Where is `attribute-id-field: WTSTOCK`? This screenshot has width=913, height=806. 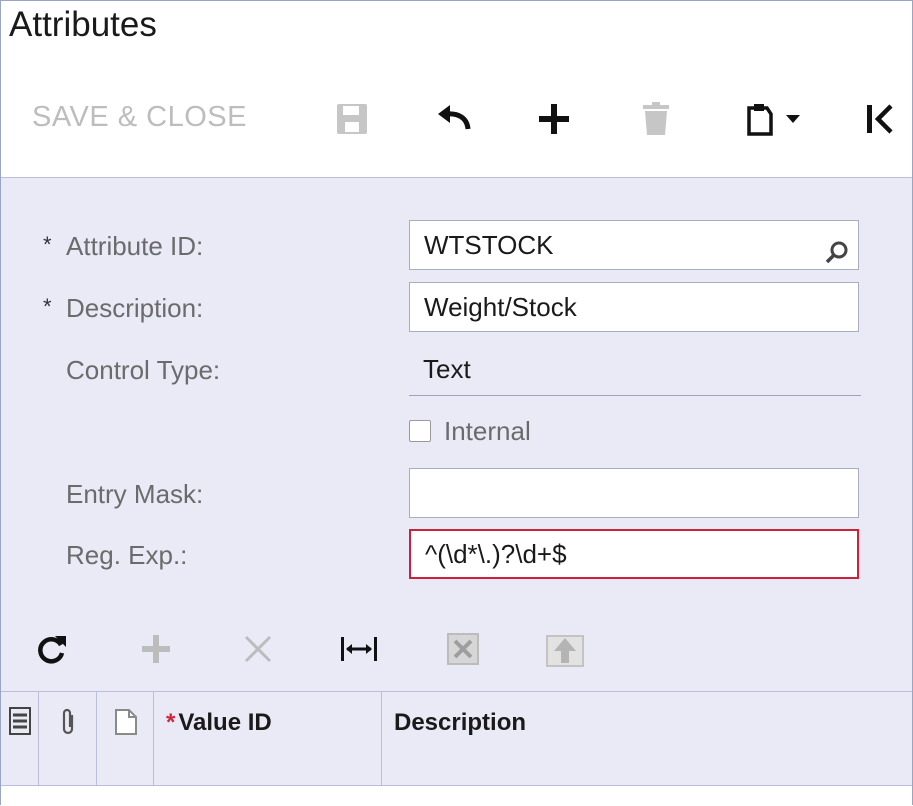 attribute-id-field: WTSTOCK is located at coordinates (634, 245).